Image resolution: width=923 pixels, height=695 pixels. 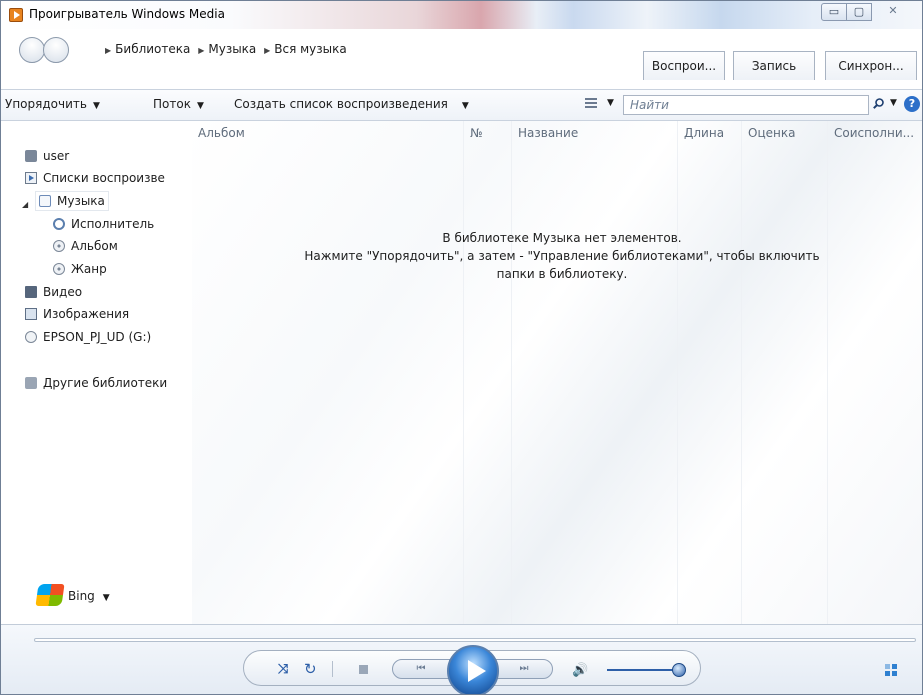 What do you see at coordinates (524, 669) in the screenshot?
I see `next-button: ⏭` at bounding box center [524, 669].